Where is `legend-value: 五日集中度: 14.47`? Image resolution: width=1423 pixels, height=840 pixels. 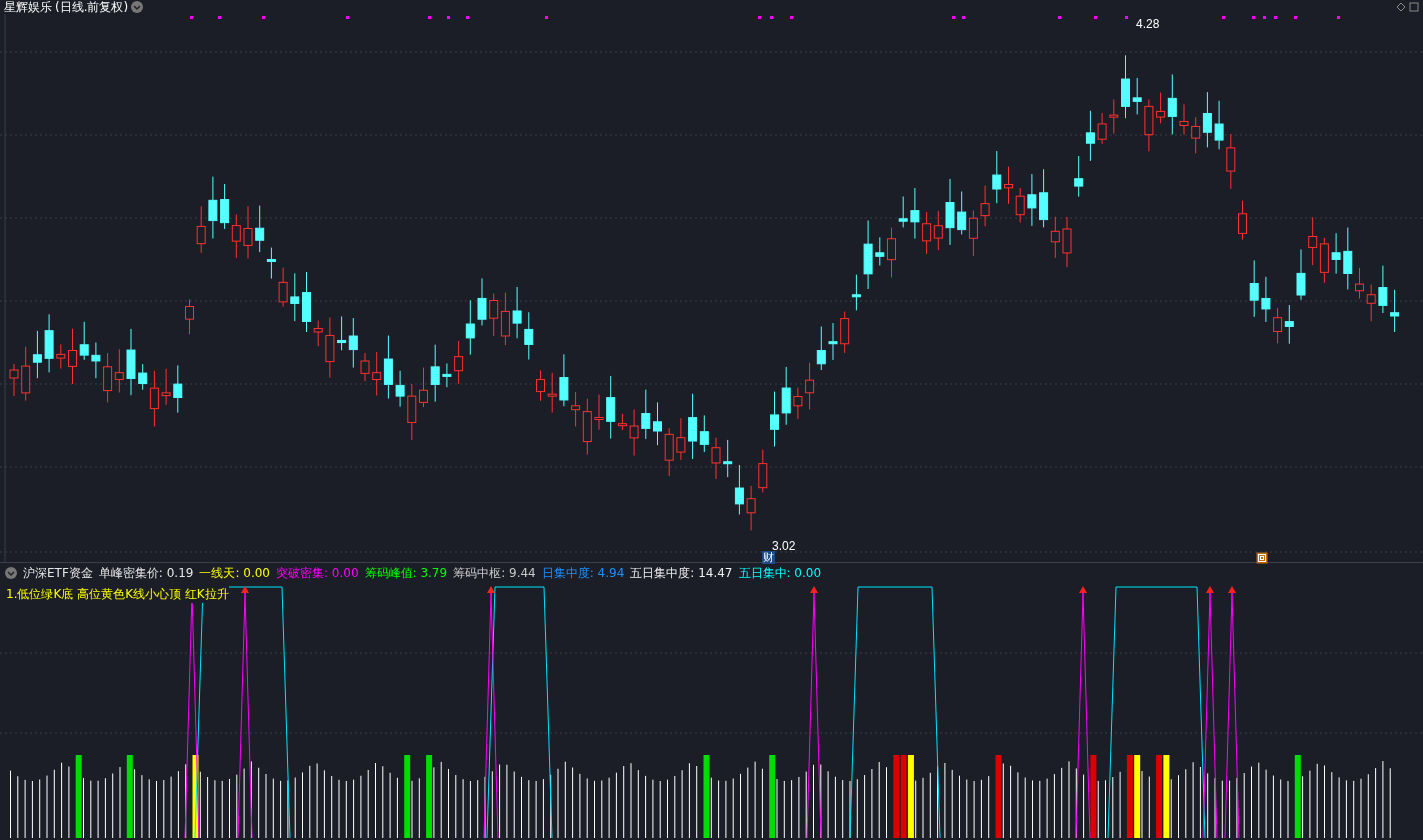 legend-value: 五日集中度: 14.47 is located at coordinates (681, 573).